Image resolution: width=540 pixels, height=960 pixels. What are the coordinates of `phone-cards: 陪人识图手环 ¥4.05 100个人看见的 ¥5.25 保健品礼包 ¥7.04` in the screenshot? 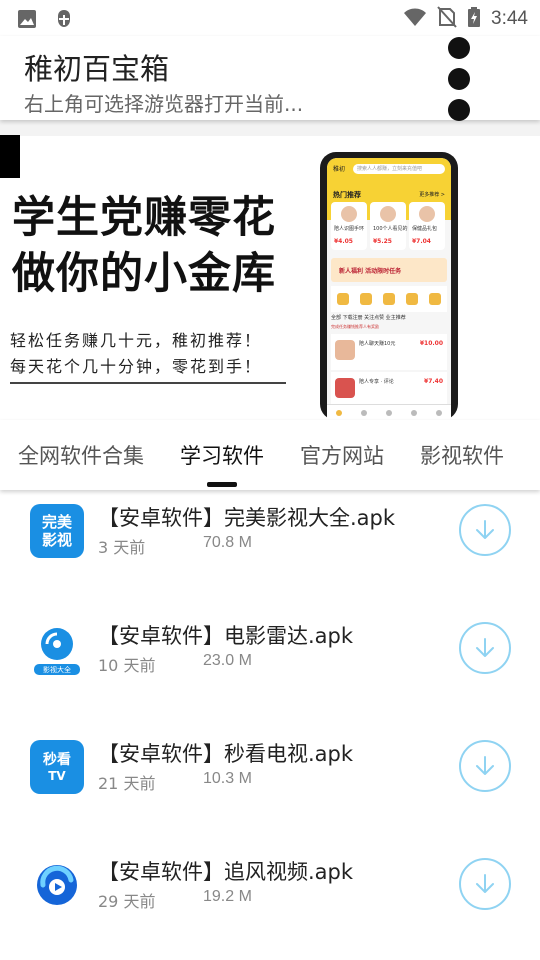 It's located at (388, 226).